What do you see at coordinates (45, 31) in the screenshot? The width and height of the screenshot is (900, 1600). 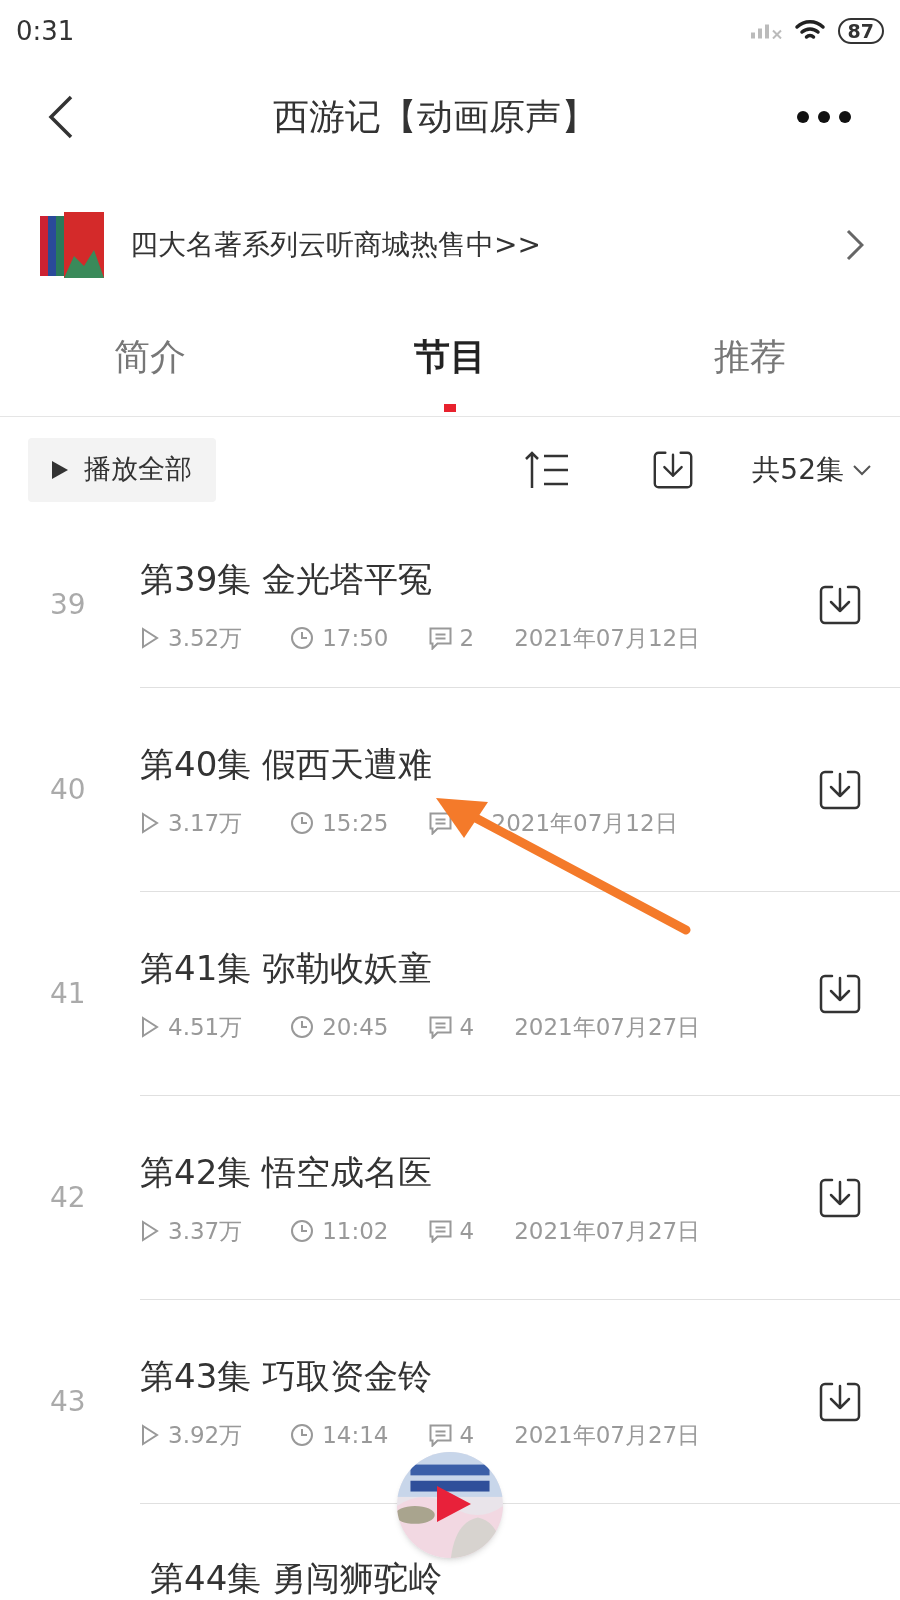 I see `status-time: 0:31` at bounding box center [45, 31].